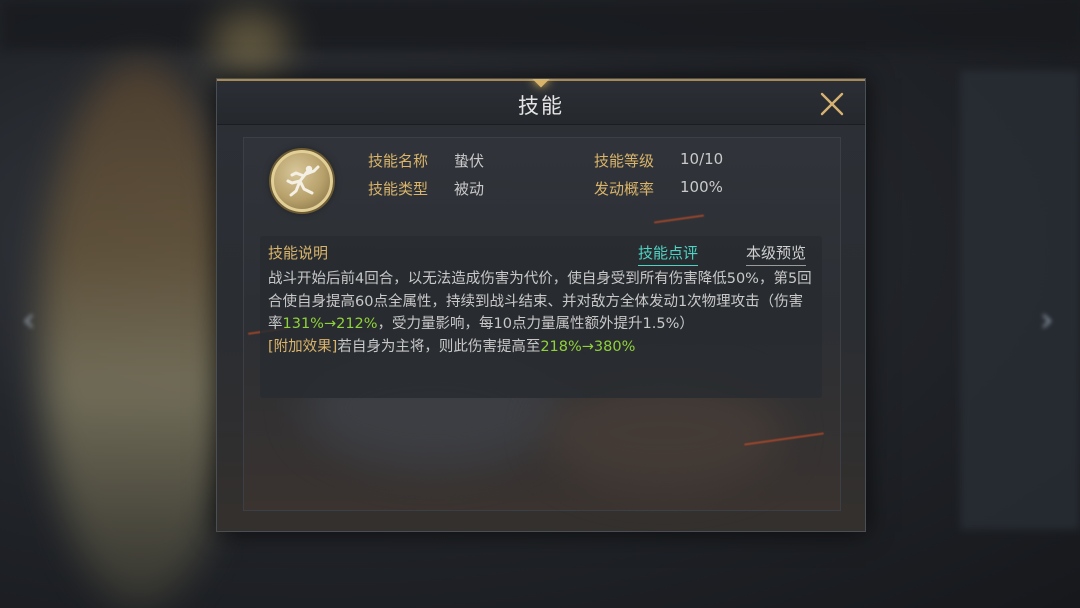  Describe the element at coordinates (668, 254) in the screenshot. I see `skill-review-link: 技能点评` at that location.